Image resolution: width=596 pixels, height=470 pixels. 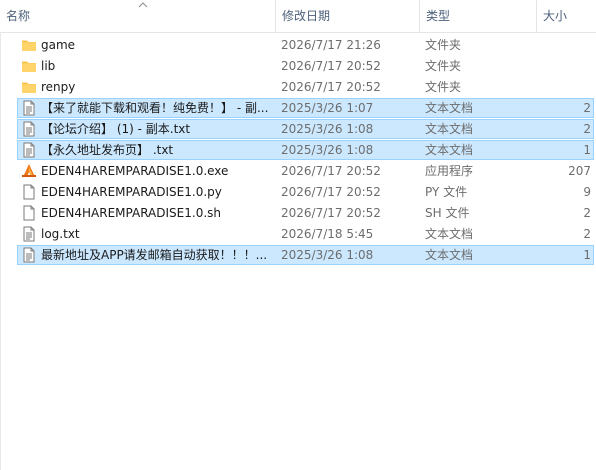 I want to click on column-header-name-label: 名称, so click(x=18, y=16).